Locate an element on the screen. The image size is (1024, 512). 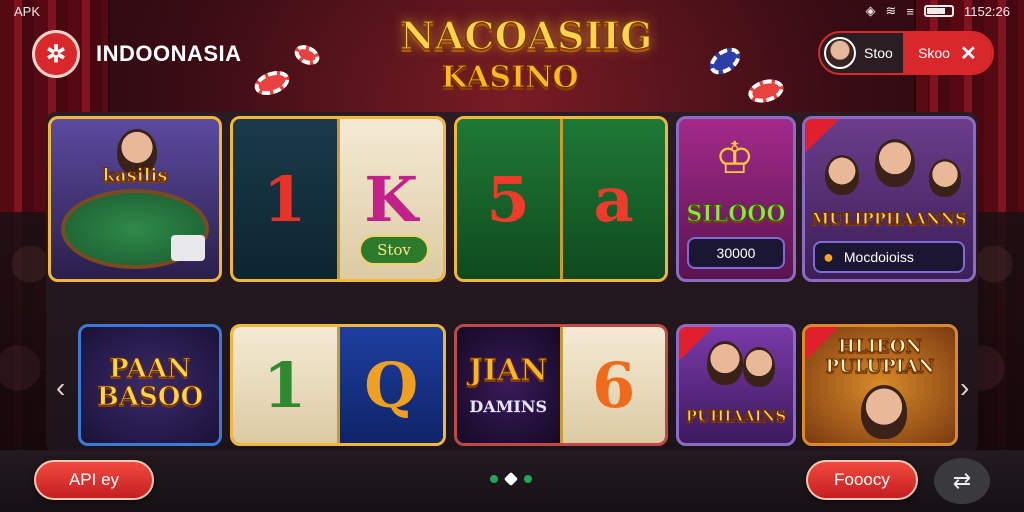
brand: ✲ INDOONASIA is located at coordinates (137, 54).